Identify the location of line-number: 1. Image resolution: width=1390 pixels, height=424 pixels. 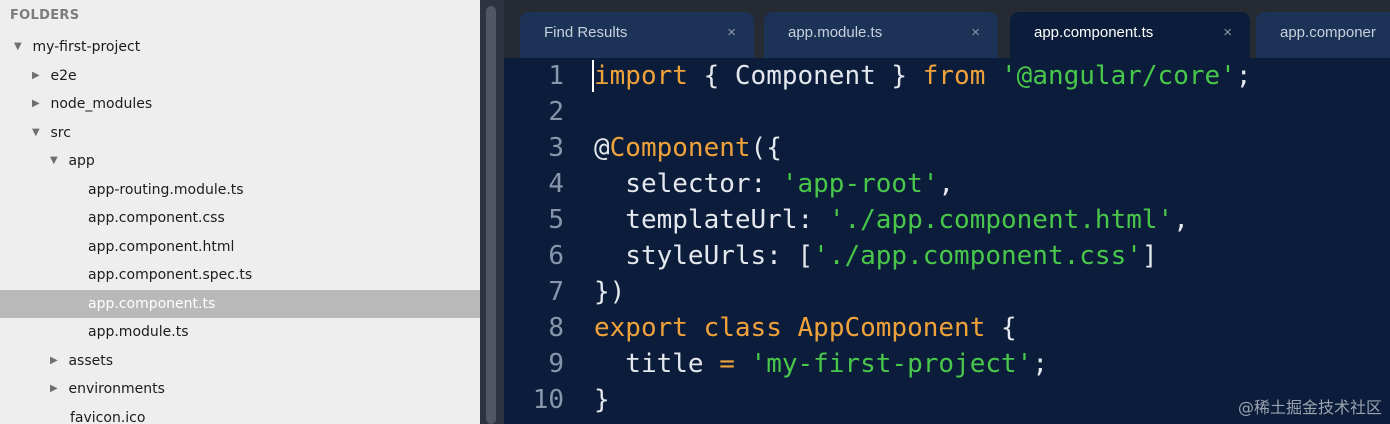
(556, 76).